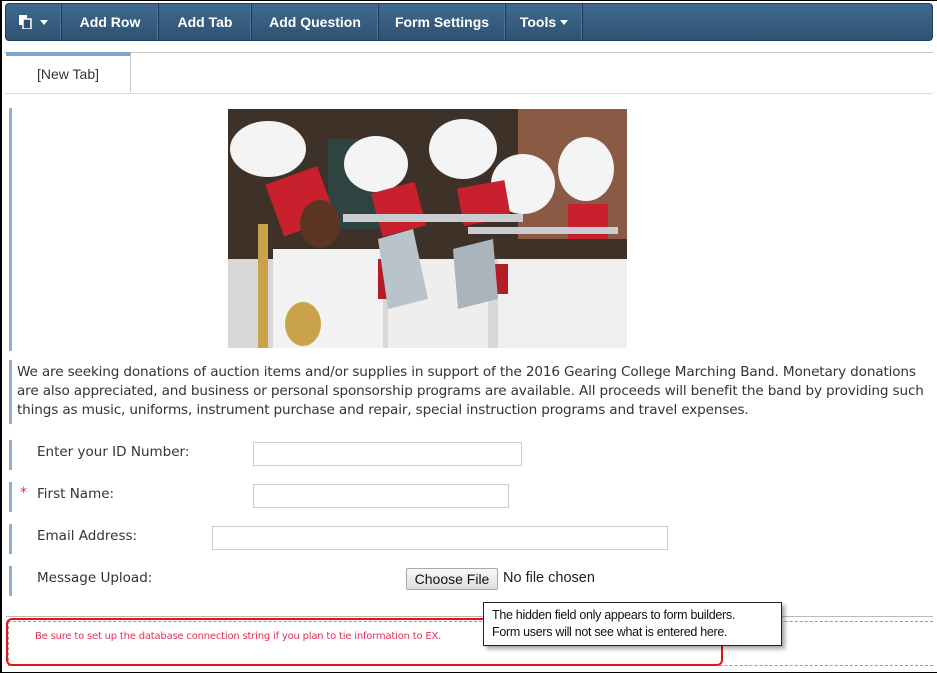  I want to click on email-address-label: Email Address:, so click(87, 536).